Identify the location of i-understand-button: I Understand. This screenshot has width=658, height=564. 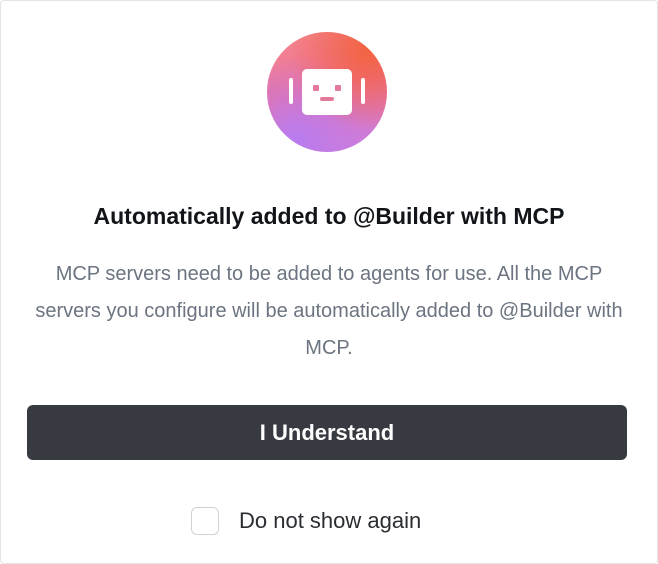
(327, 432).